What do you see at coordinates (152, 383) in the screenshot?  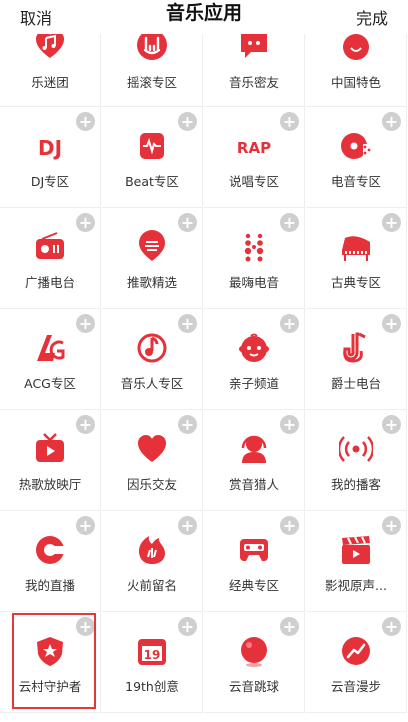 I see `app-tile-label: 音乐人专区` at bounding box center [152, 383].